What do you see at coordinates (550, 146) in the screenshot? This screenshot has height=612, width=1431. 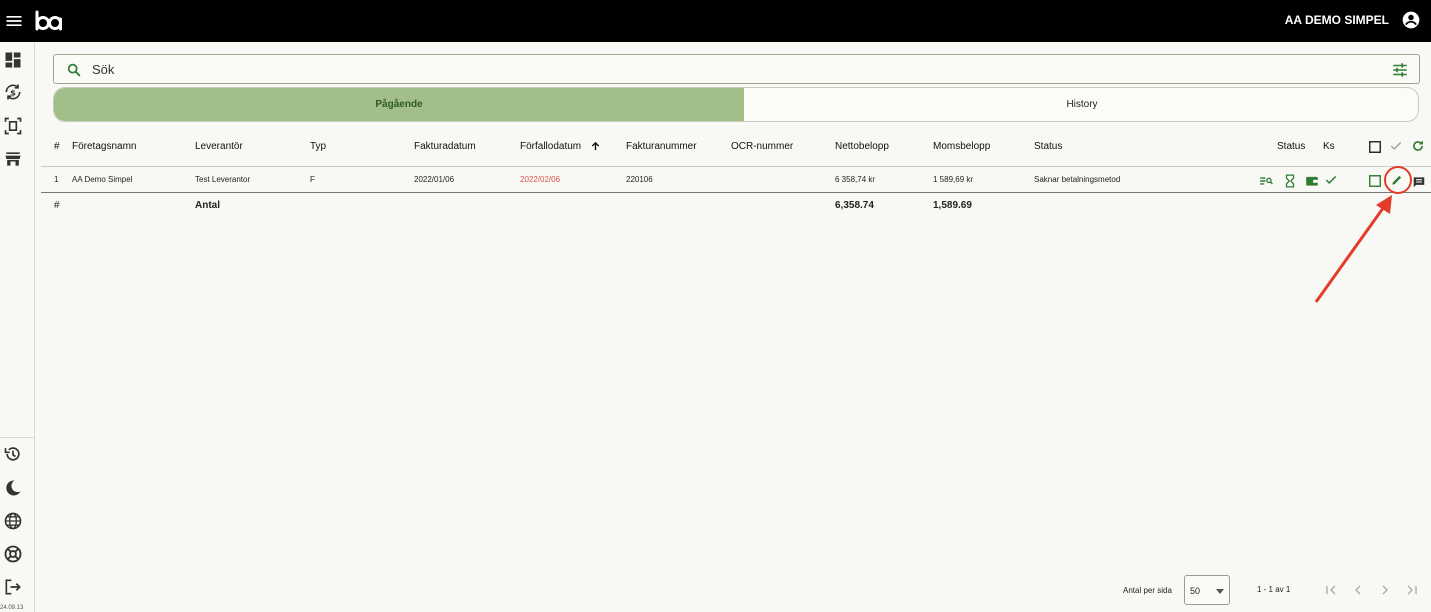 I see `col-header-due-date: Förfallodatum` at bounding box center [550, 146].